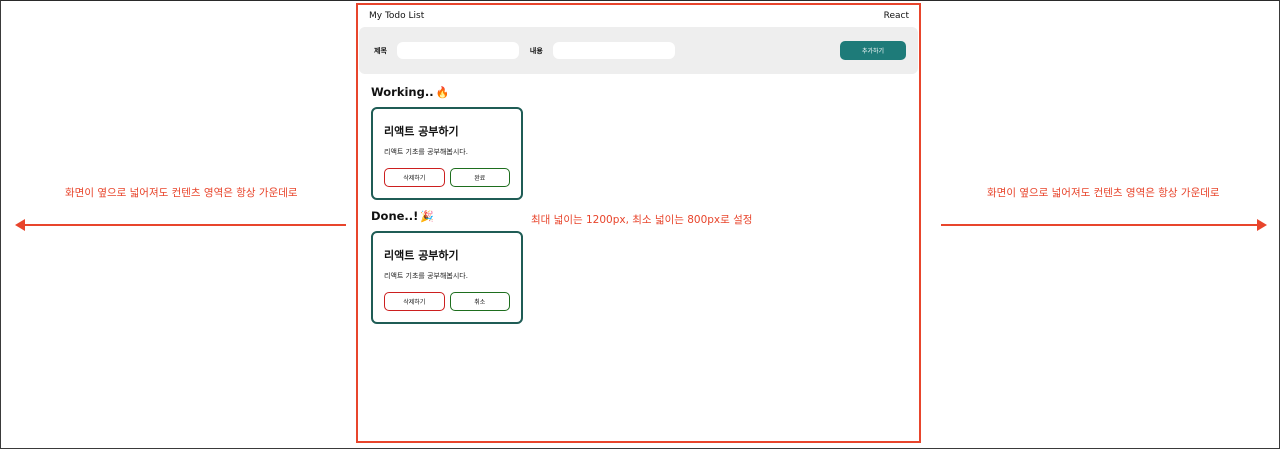 This screenshot has height=449, width=1280. Describe the element at coordinates (896, 16) in the screenshot. I see `header-react-label: React` at that location.